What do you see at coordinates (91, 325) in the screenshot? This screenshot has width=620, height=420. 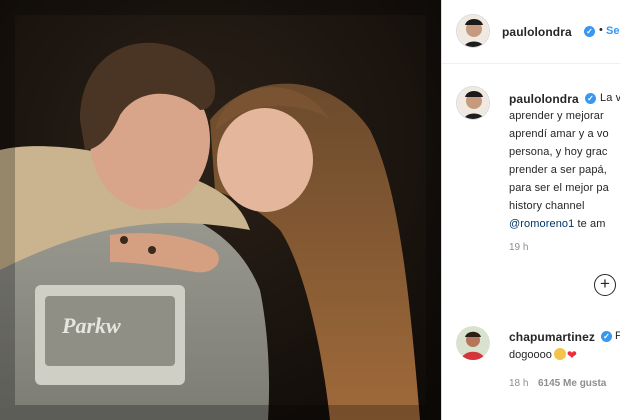 I see `svg-text: Parkw` at bounding box center [91, 325].